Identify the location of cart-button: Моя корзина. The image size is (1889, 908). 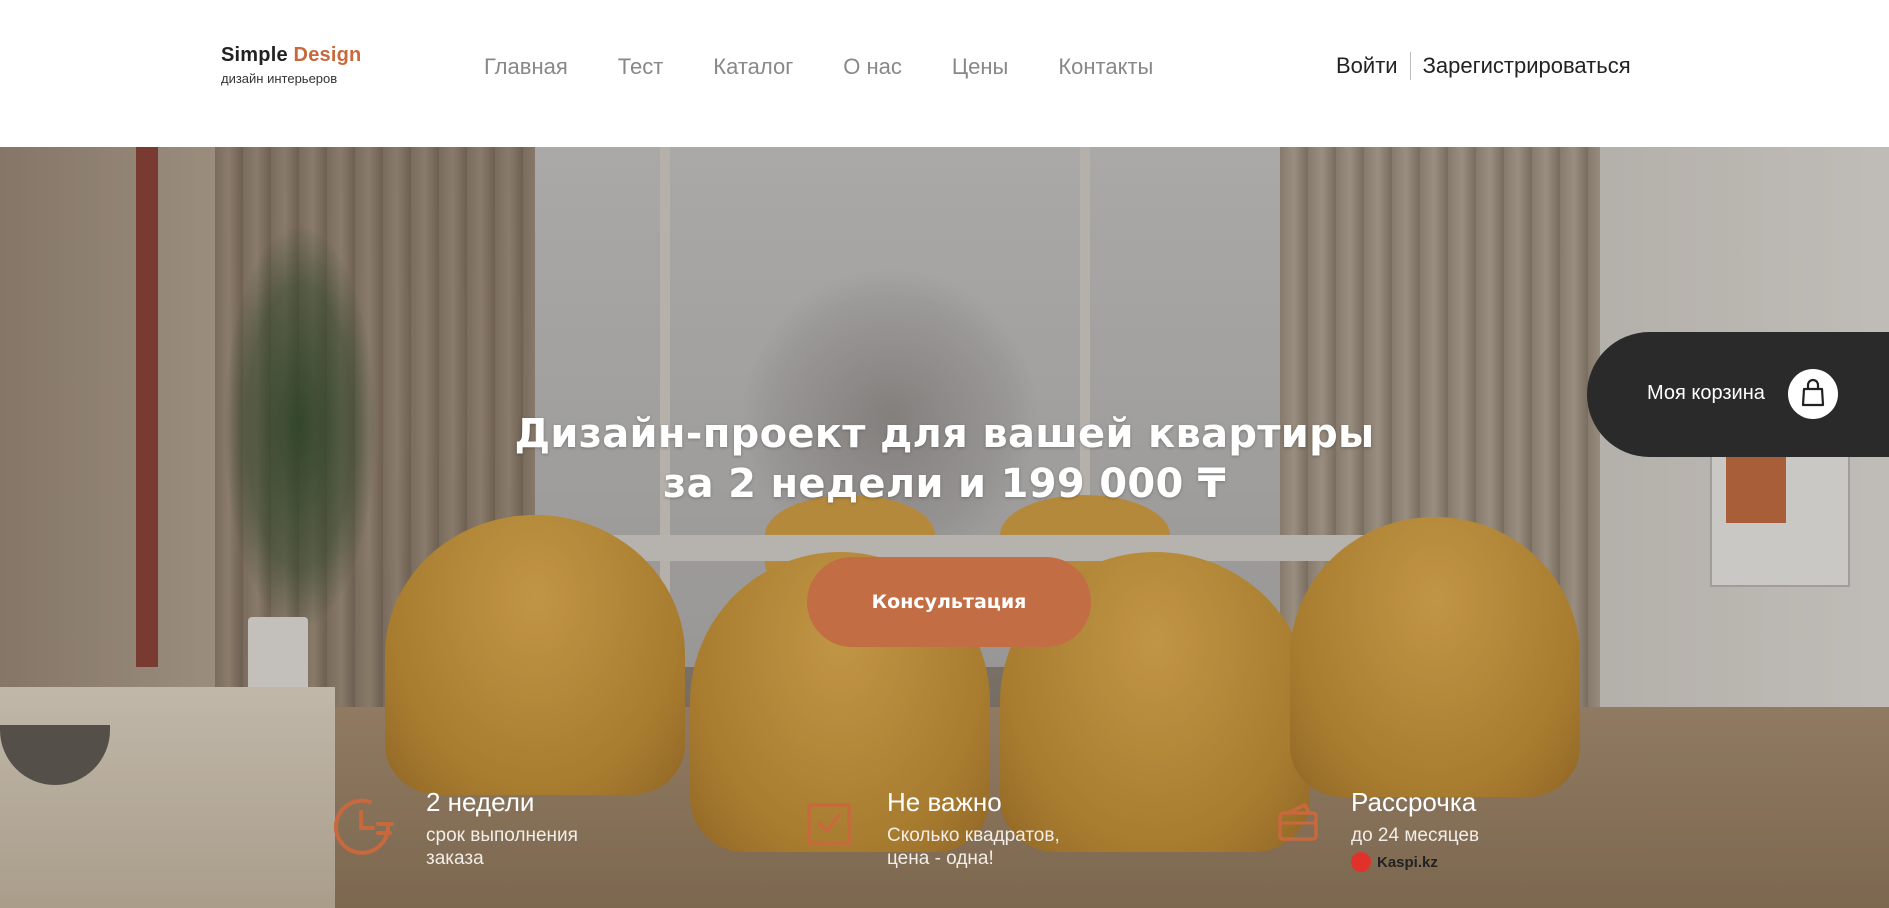
(1738, 394).